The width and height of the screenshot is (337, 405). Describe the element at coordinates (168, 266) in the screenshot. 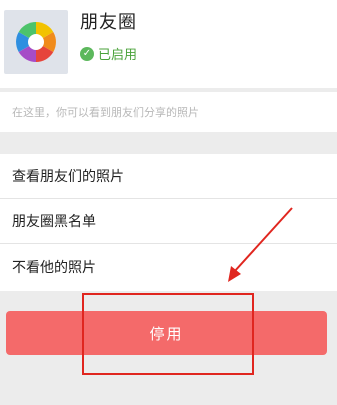

I see `menu-item-hide-his-photos: 不看他的照片` at that location.